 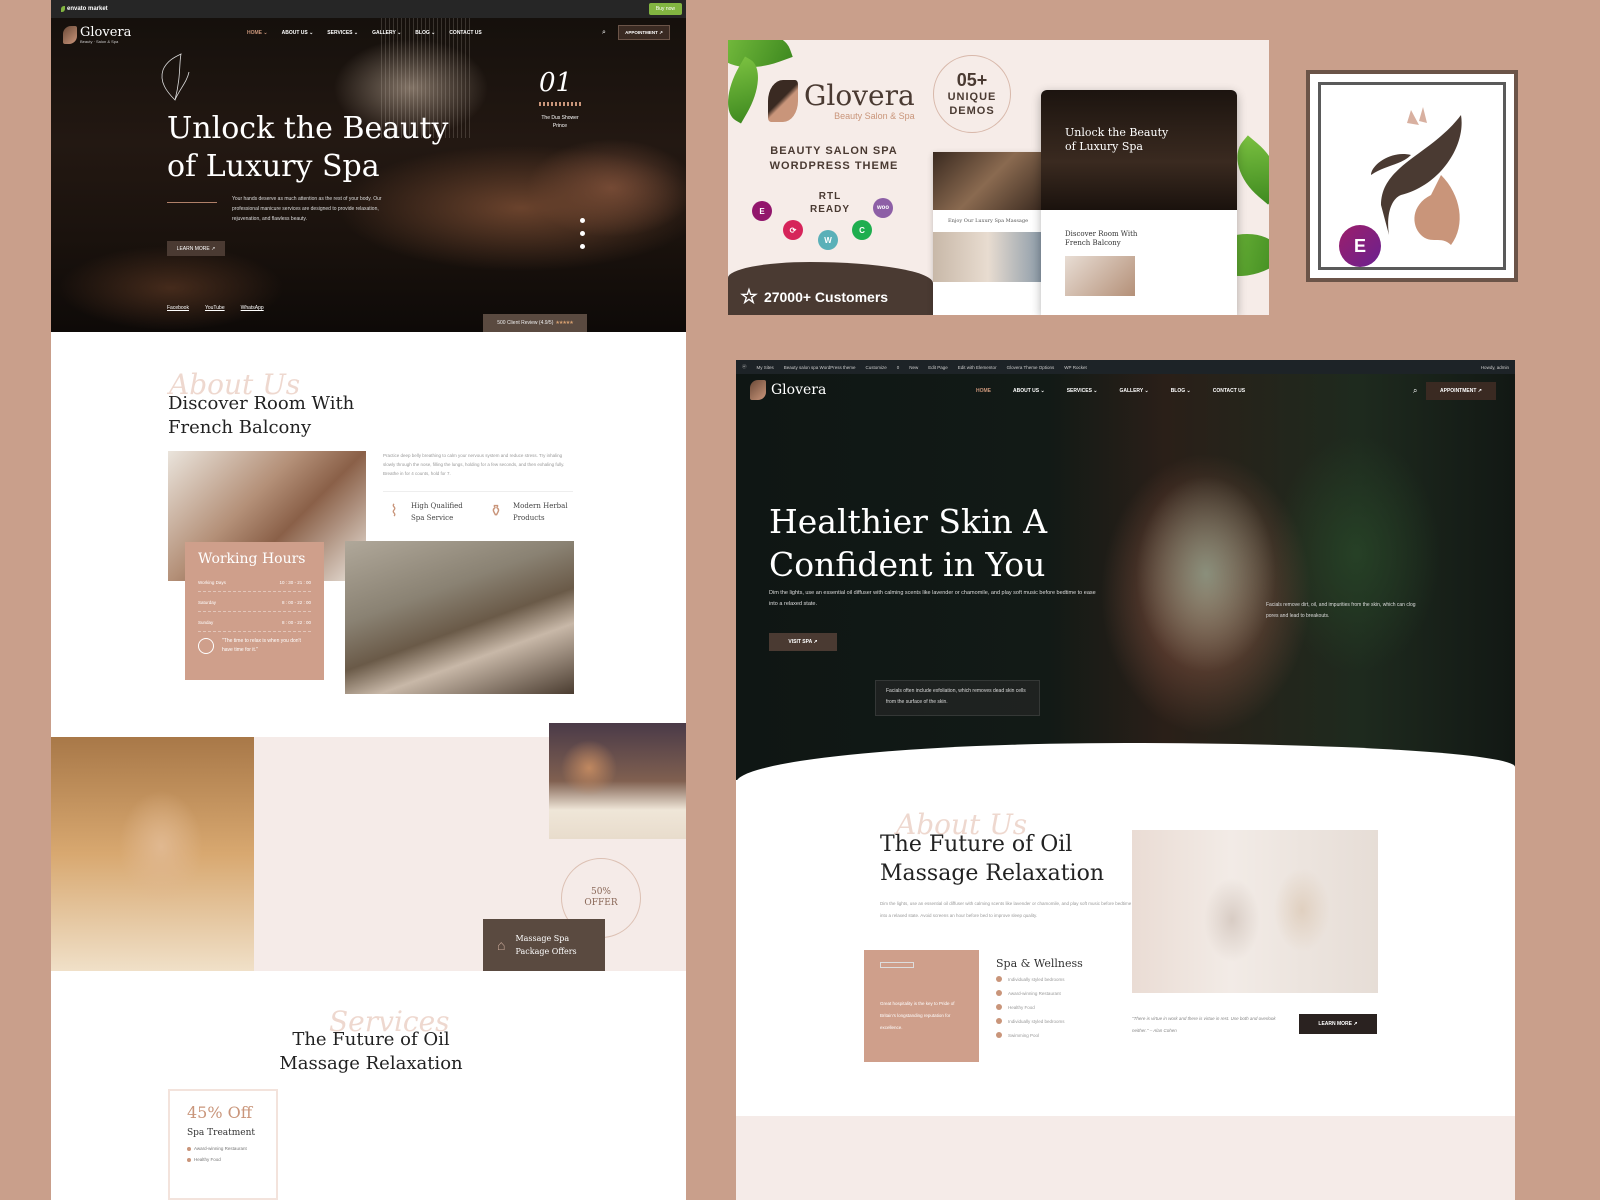 I want to click on facebook-link: Facebook, so click(x=178, y=308).